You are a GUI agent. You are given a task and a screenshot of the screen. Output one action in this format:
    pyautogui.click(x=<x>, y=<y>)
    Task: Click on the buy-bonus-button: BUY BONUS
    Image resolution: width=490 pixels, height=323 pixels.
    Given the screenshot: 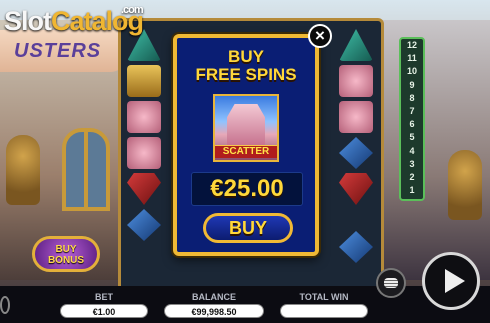 What is the action you would take?
    pyautogui.click(x=66, y=254)
    